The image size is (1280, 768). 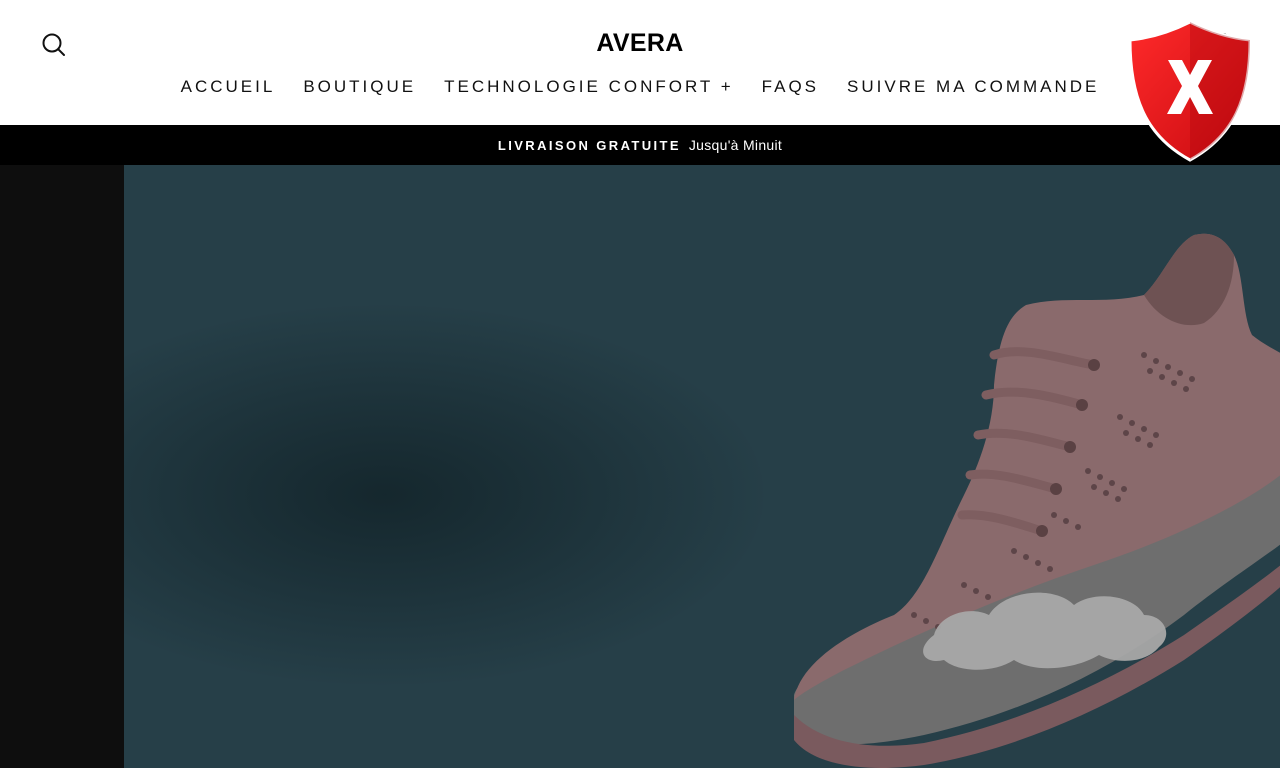 What do you see at coordinates (228, 87) in the screenshot?
I see `nav-item-accueil: ACCUEIL` at bounding box center [228, 87].